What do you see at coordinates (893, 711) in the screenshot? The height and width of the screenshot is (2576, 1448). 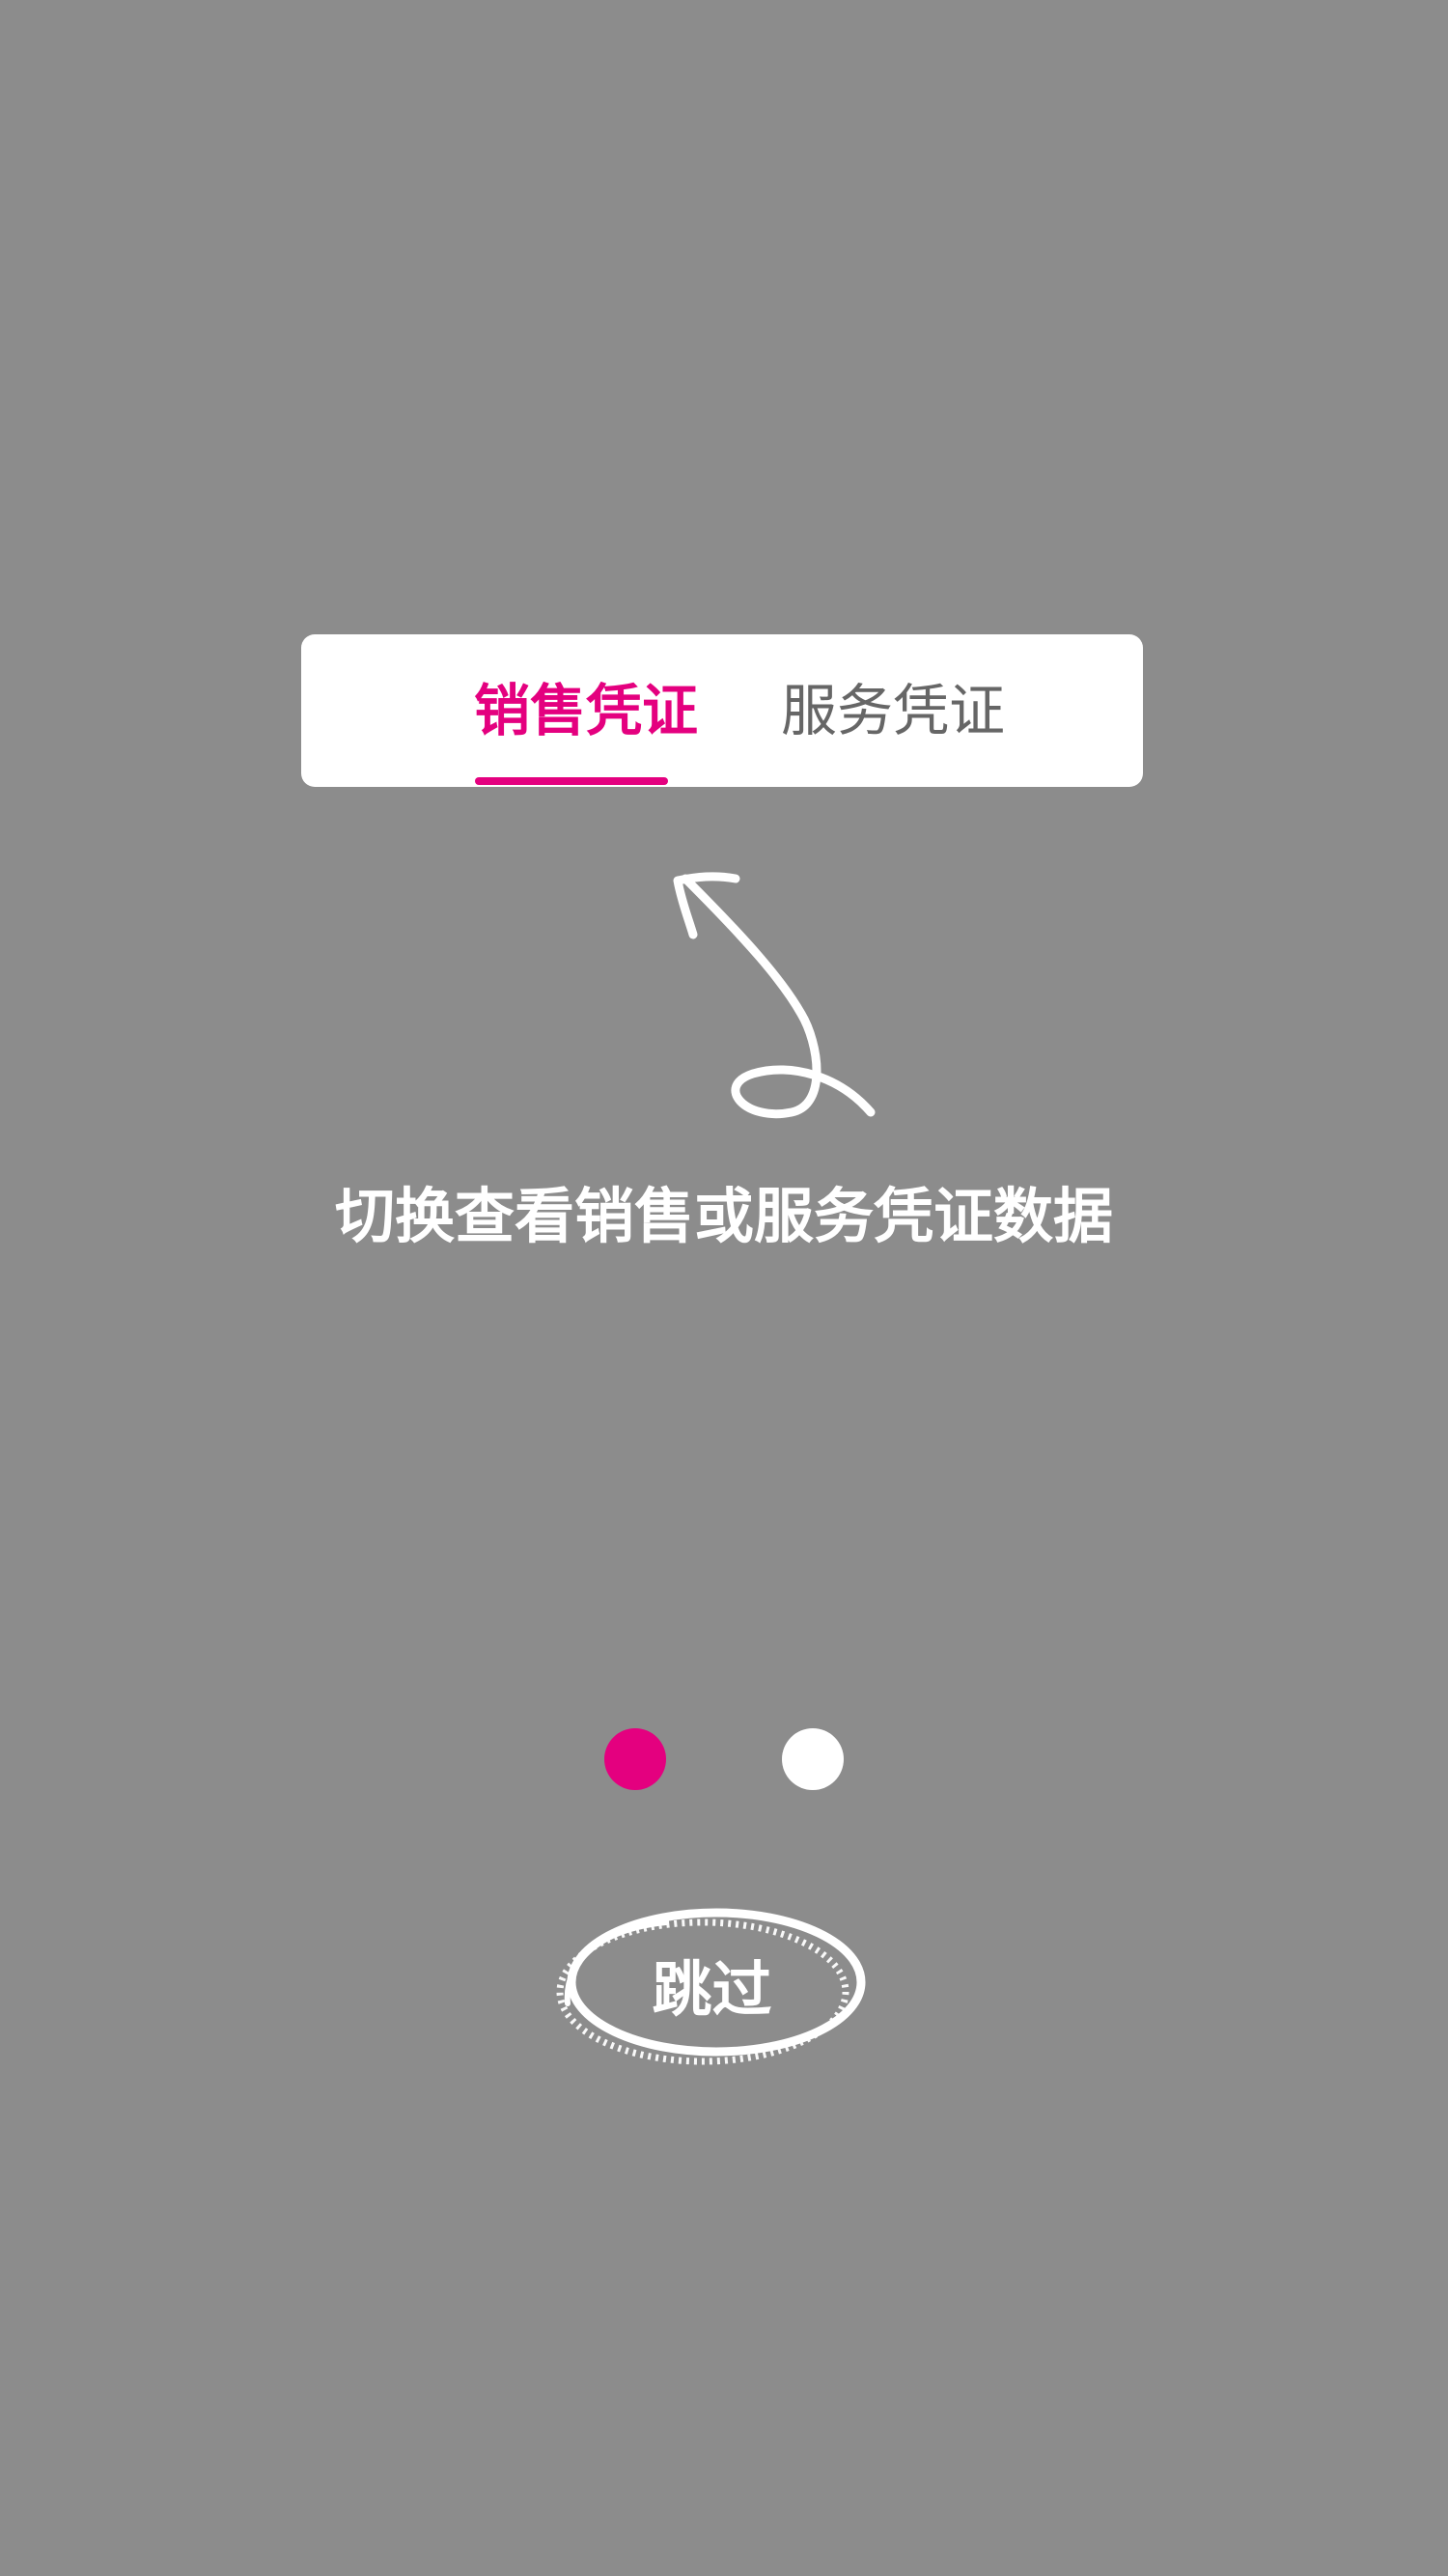 I see `tab-service-voucher: 服务凭证` at bounding box center [893, 711].